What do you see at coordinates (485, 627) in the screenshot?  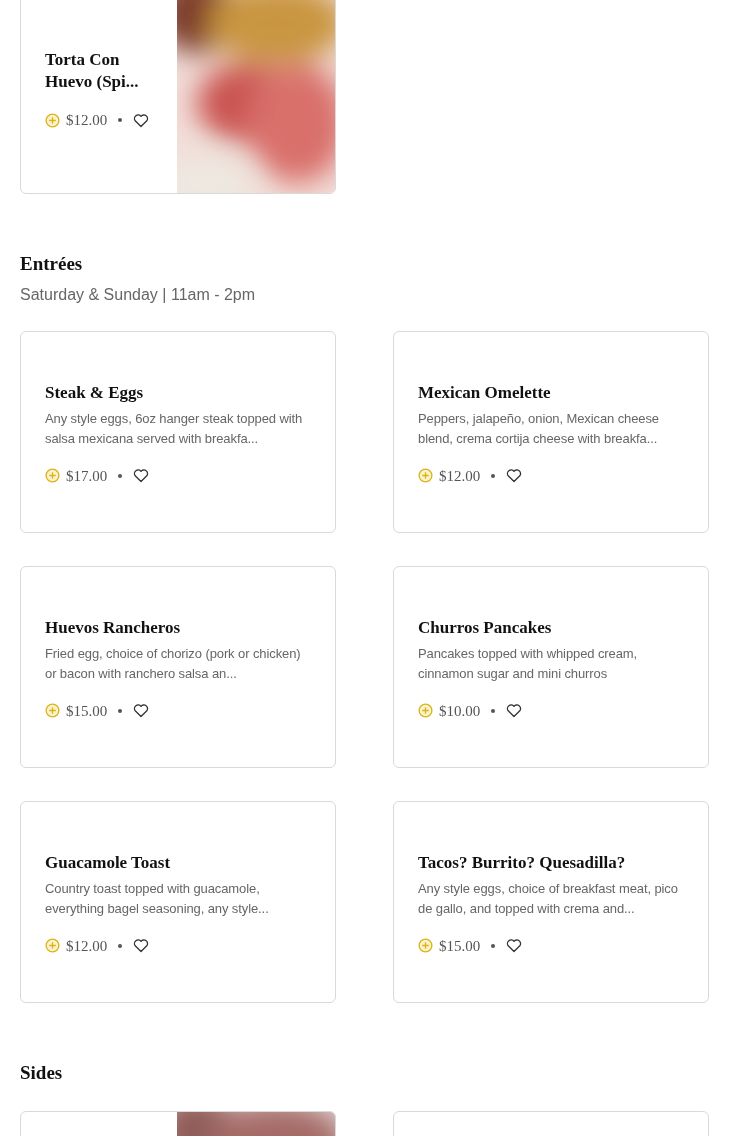 I see `item-name: Churros Pancakes` at bounding box center [485, 627].